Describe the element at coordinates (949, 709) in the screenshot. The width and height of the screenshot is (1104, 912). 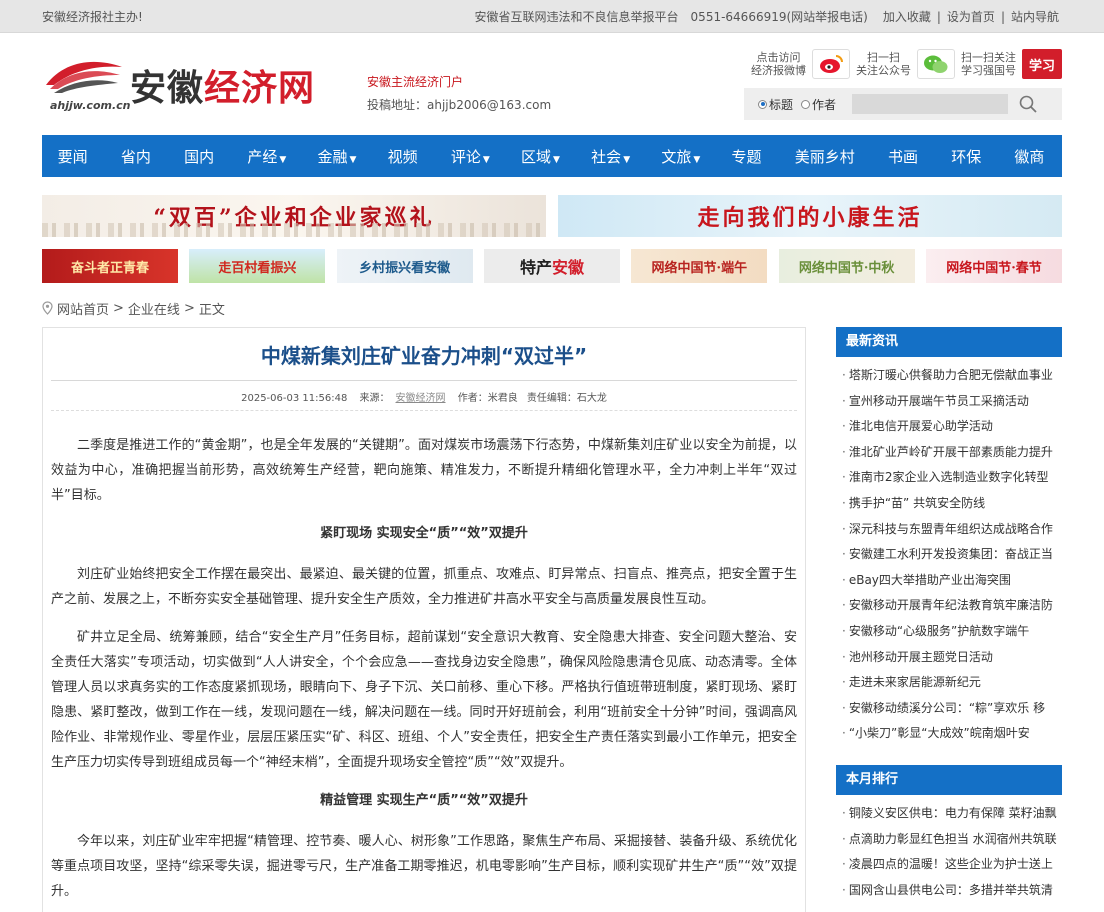
I see `news-link: 安徽移动绩溪分公司：“粽”享欢乐 移` at that location.